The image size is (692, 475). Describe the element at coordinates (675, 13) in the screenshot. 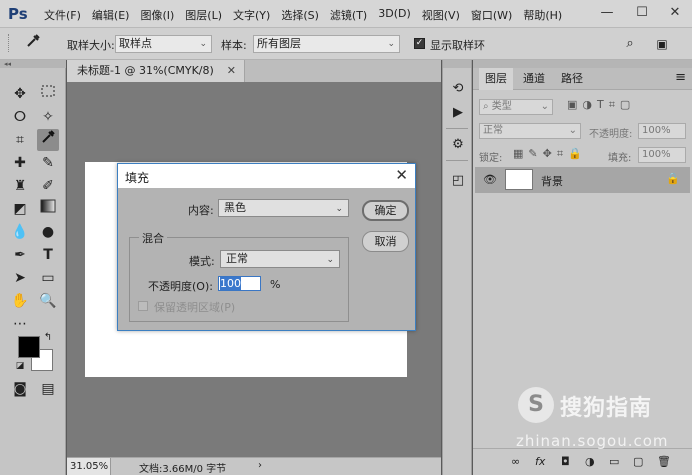

I see `close-window-button: ✕` at that location.